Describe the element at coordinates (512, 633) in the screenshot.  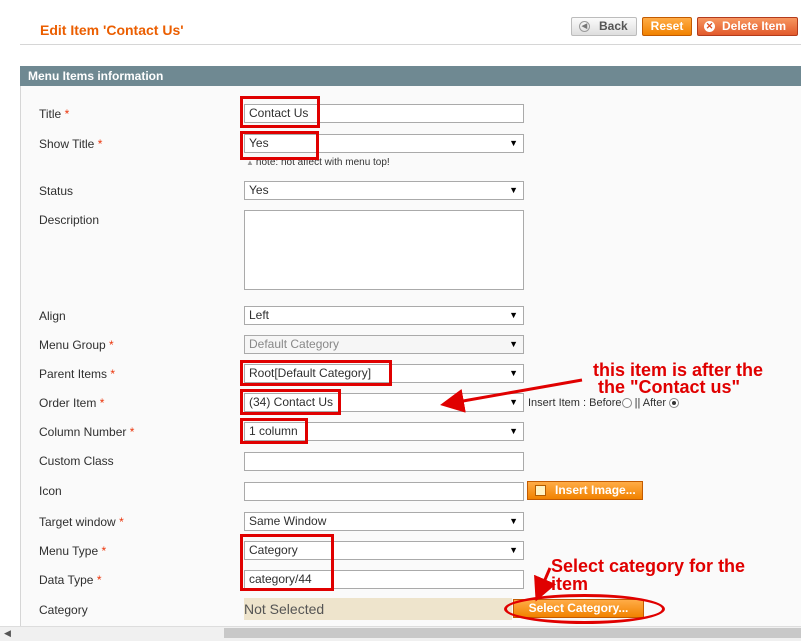
I see `scrollbar-thumb` at that location.